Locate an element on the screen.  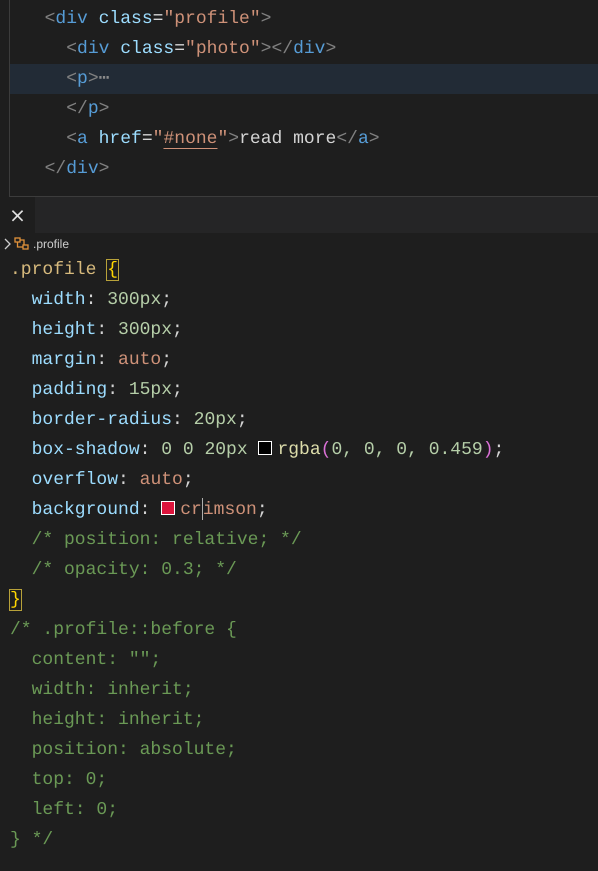
chevron-icon is located at coordinates (7, 244).